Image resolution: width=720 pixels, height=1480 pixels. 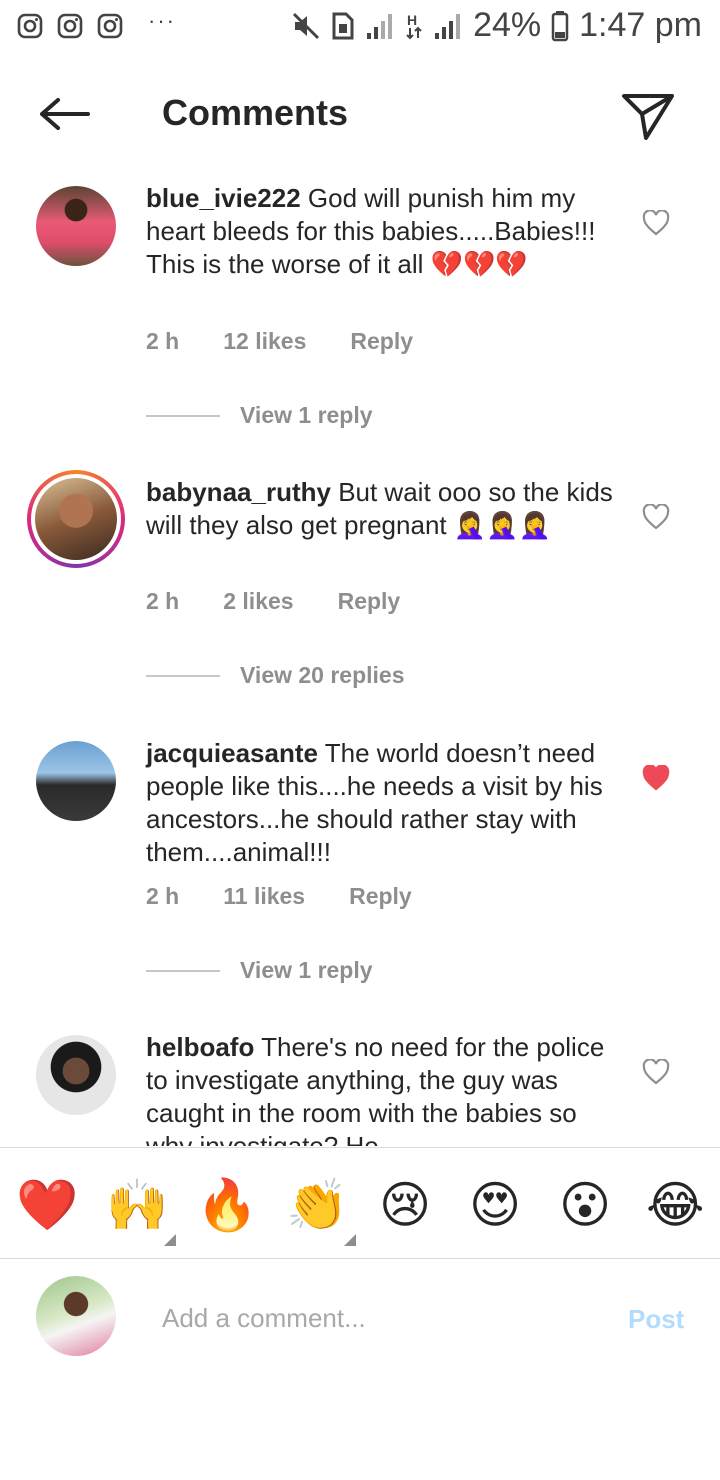 I want to click on emoji-quick-bar: ❤️ 🙌 🔥 👏 😢 😍 😮 😂, so click(x=360, y=1203).